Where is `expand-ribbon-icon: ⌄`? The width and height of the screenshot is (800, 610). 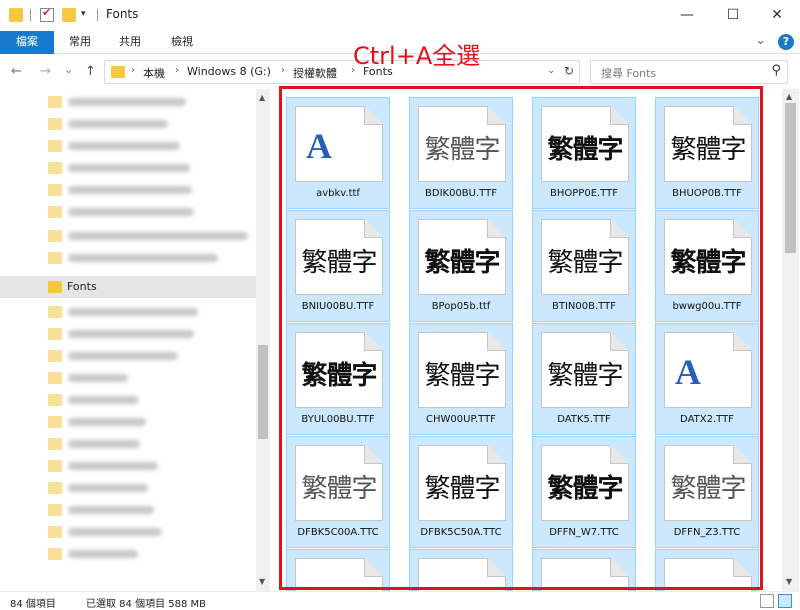
expand-ribbon-icon: ⌄ is located at coordinates (760, 40).